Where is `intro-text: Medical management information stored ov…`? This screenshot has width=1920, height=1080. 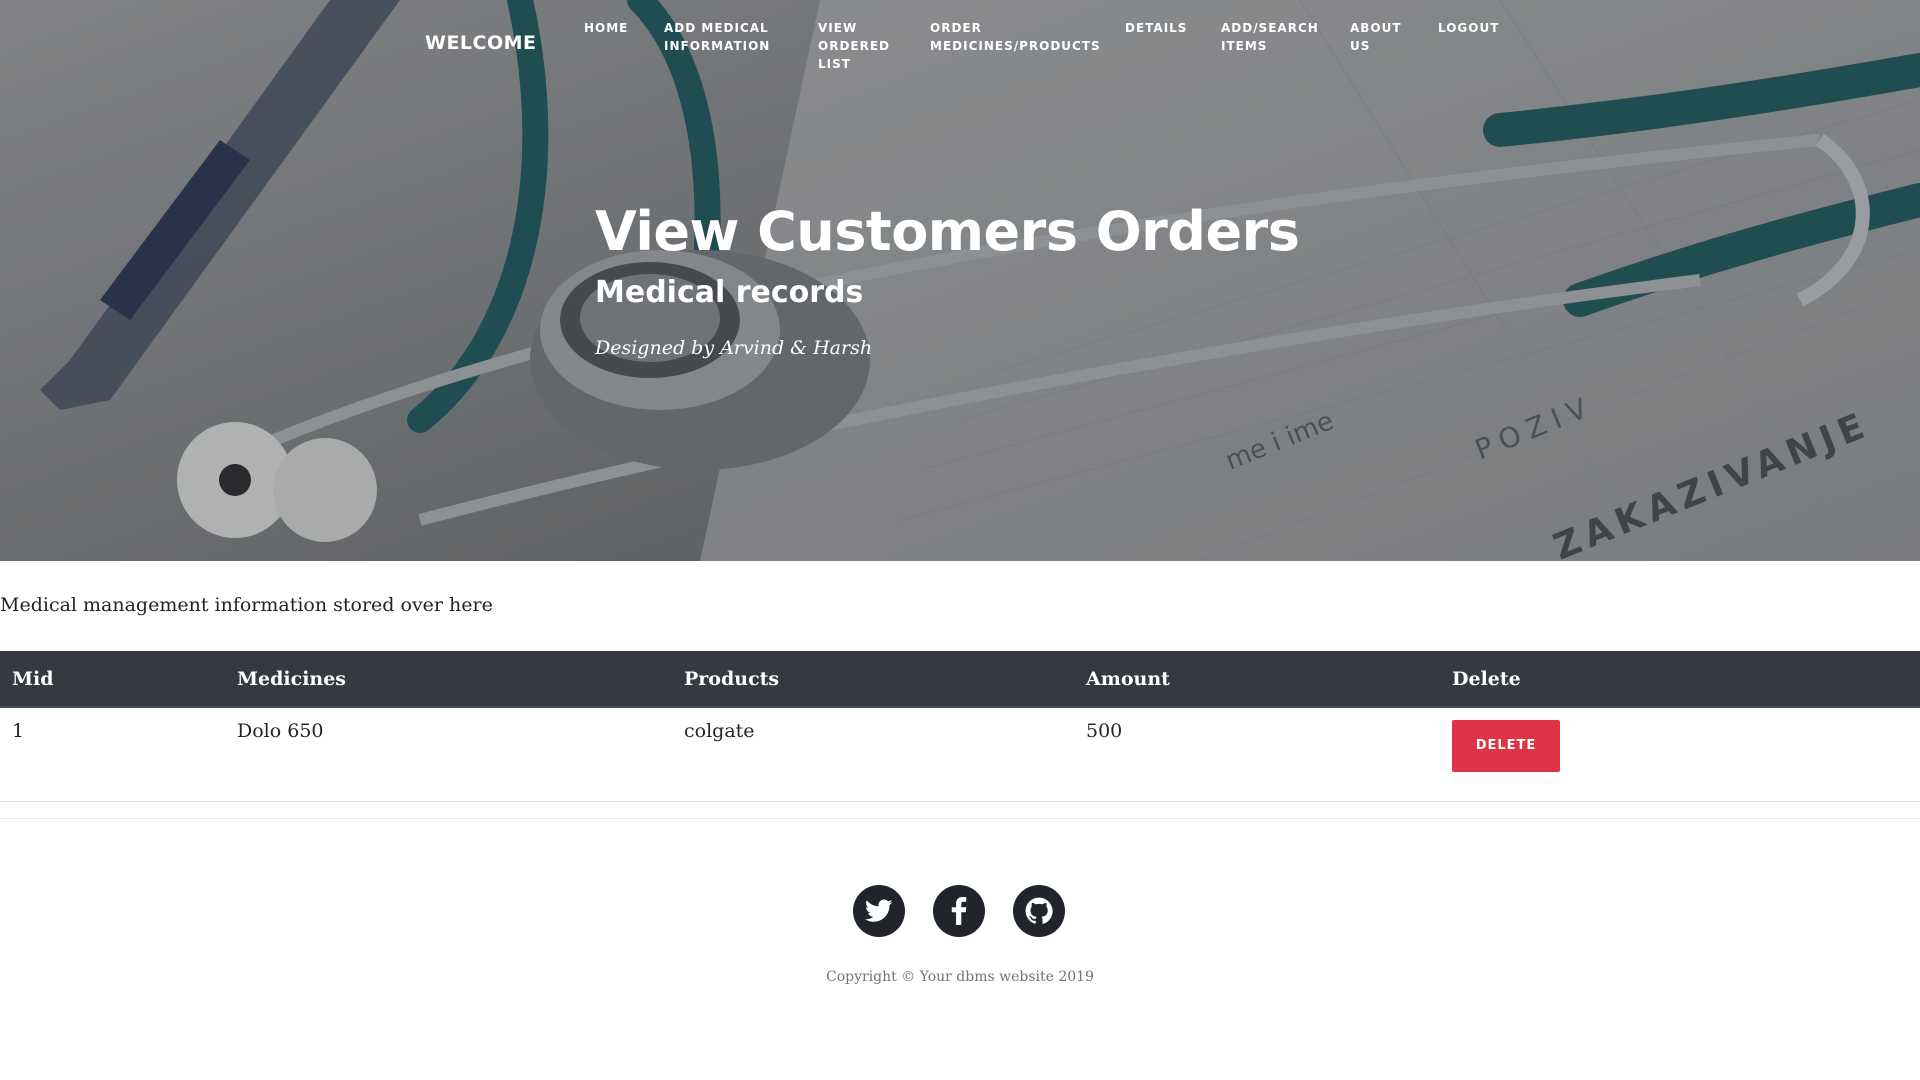
intro-text: Medical management information stored ov… is located at coordinates (246, 605).